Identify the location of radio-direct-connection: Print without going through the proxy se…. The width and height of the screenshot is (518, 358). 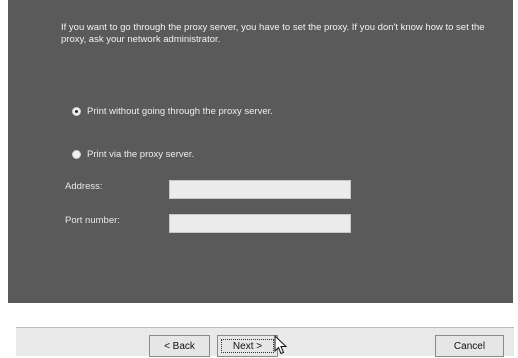
(172, 111).